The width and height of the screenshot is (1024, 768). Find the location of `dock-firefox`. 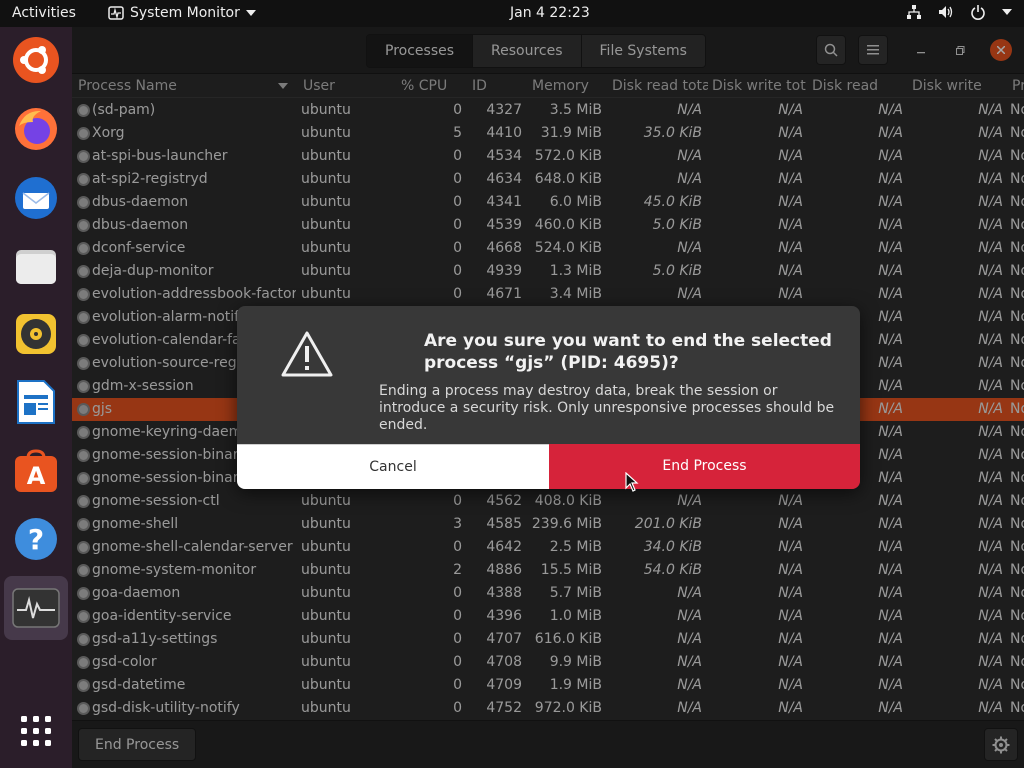

dock-firefox is located at coordinates (36, 129).